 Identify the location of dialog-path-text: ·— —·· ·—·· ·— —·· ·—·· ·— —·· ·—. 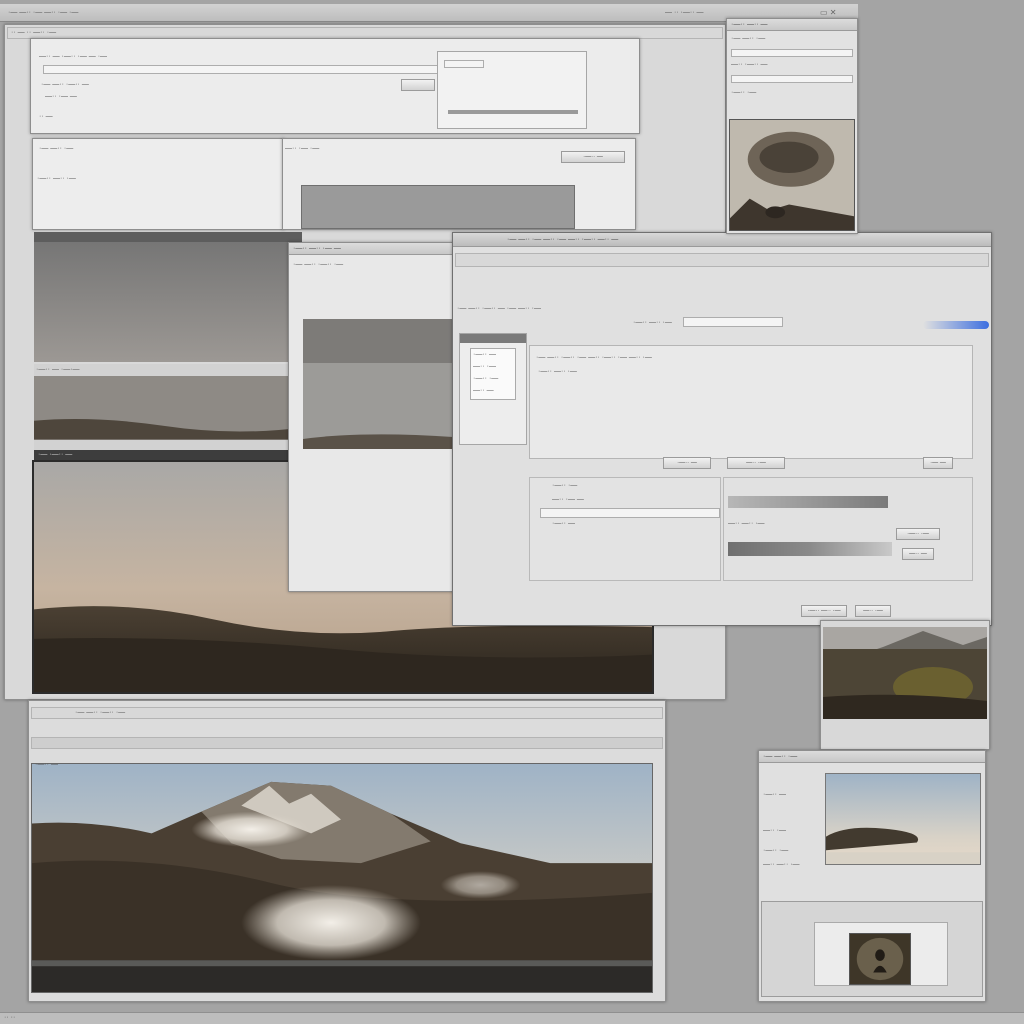
(594, 357).